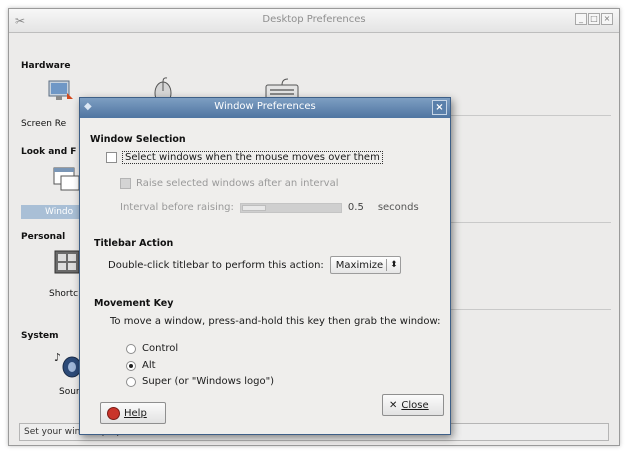  I want to click on screen-resolution-icon, so click(60, 91).